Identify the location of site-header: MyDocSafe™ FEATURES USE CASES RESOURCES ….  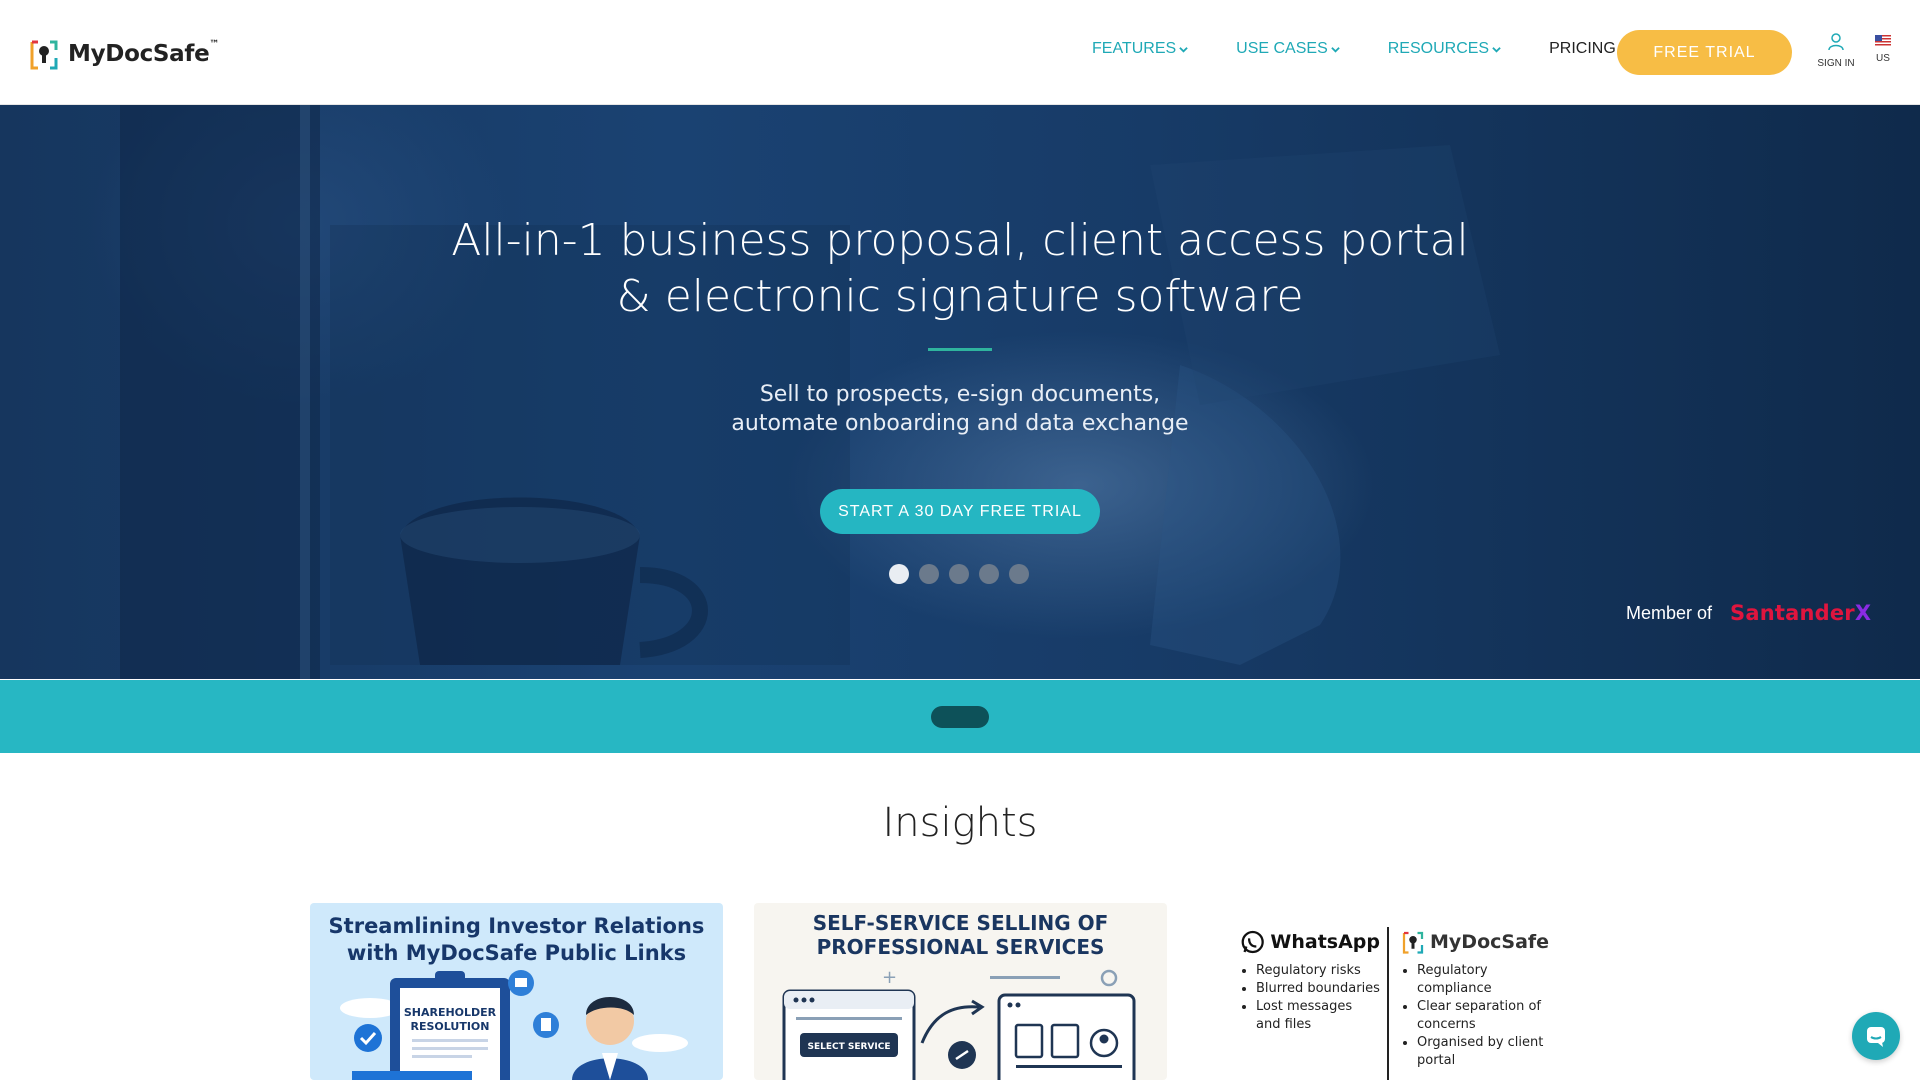
(960, 52).